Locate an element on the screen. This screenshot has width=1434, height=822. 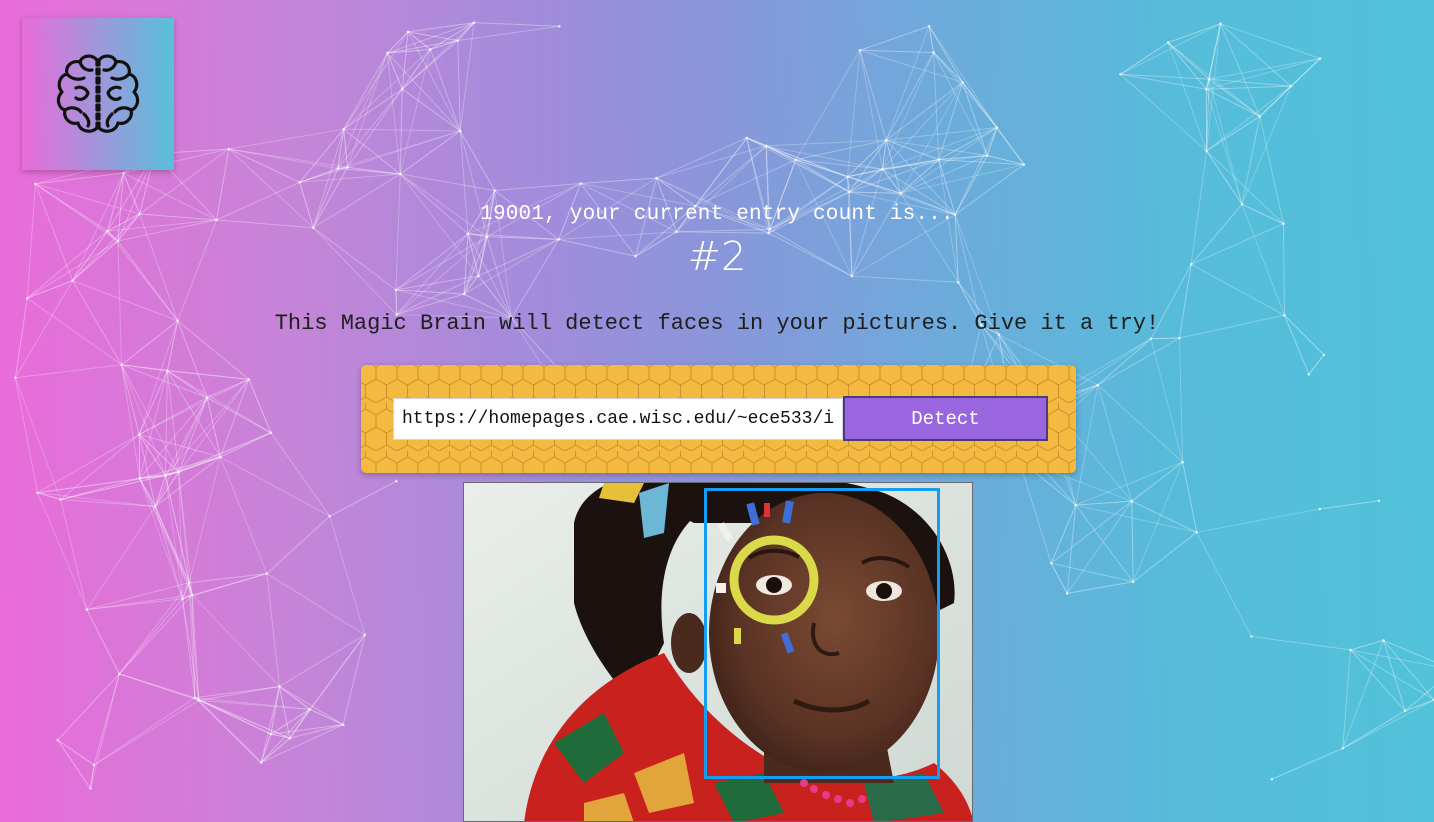
image-link-form: Detect is located at coordinates (718, 419).